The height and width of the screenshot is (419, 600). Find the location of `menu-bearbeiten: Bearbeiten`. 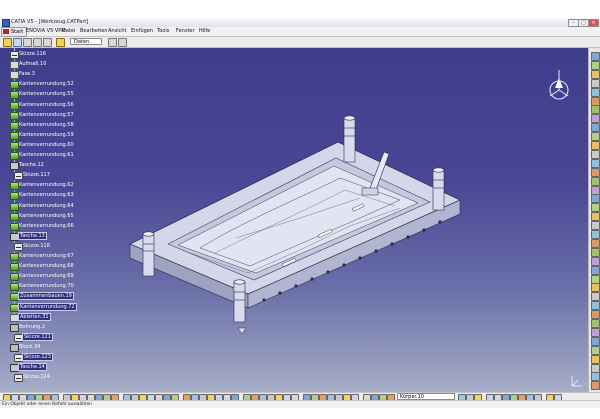

menu-bearbeiten: Bearbeiten is located at coordinates (93, 31).